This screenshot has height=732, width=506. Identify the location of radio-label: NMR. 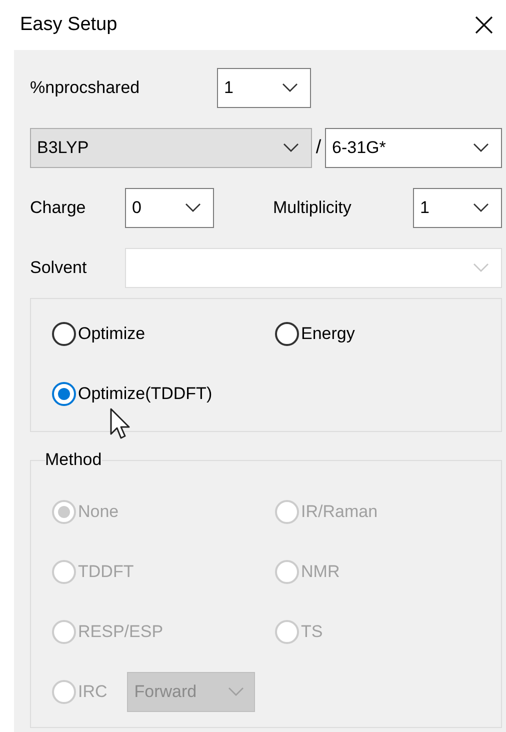
(320, 572).